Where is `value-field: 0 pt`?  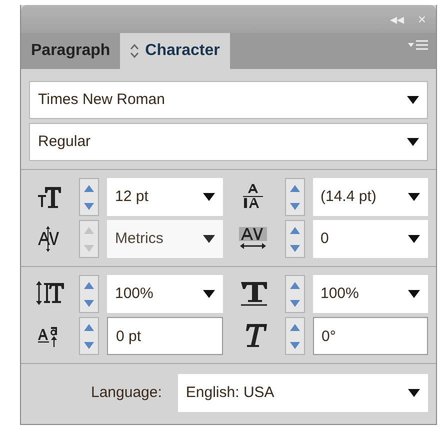
value-field: 0 pt is located at coordinates (164, 336).